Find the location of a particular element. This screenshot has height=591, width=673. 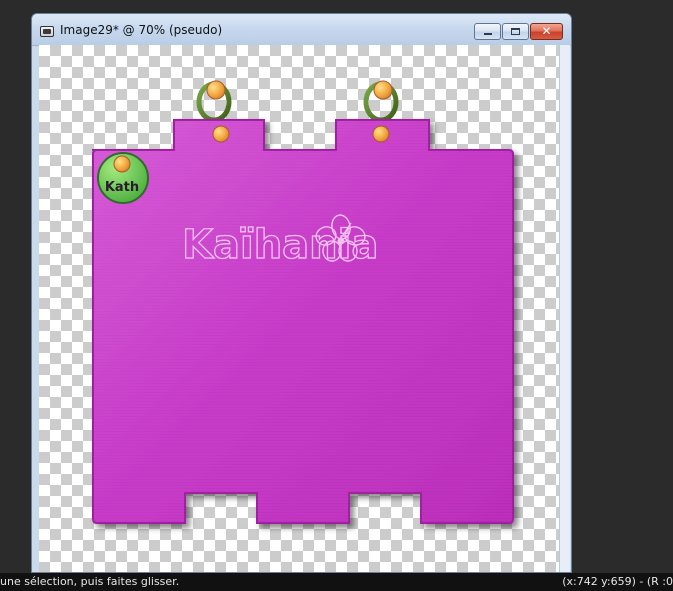

status-hint: une sélection, puis faites glisser. is located at coordinates (90, 581).